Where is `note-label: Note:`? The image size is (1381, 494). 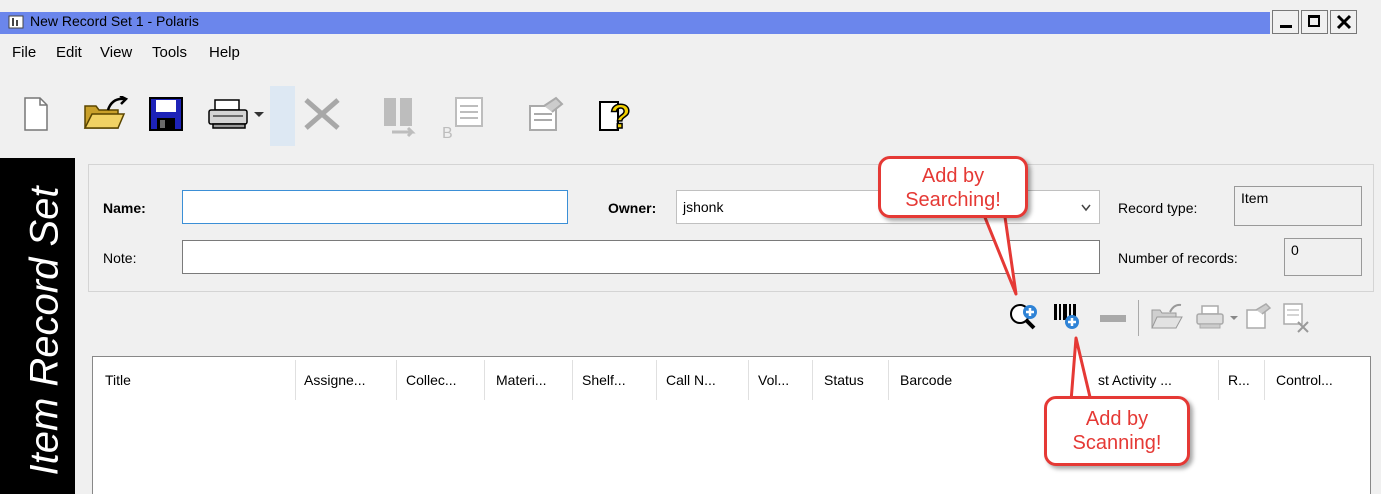
note-label: Note: is located at coordinates (120, 258).